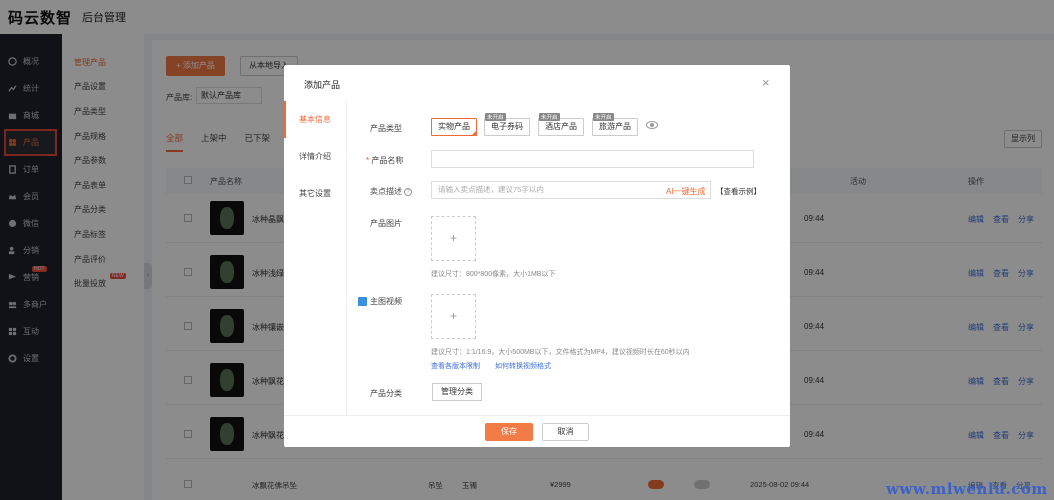 This screenshot has width=1054, height=500. Describe the element at coordinates (386, 301) in the screenshot. I see `video-label-text: 主图视频` at that location.